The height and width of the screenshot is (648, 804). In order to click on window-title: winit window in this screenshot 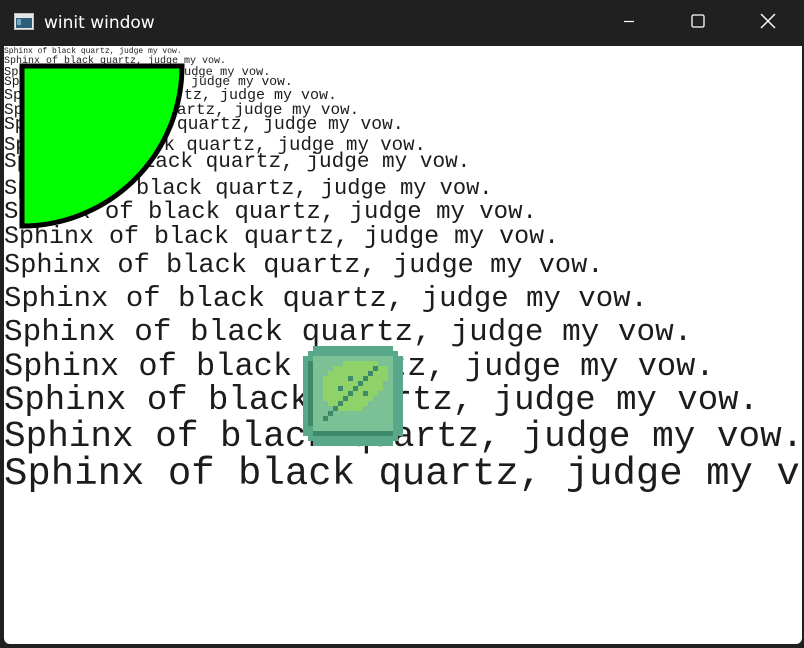, I will do `click(99, 23)`.